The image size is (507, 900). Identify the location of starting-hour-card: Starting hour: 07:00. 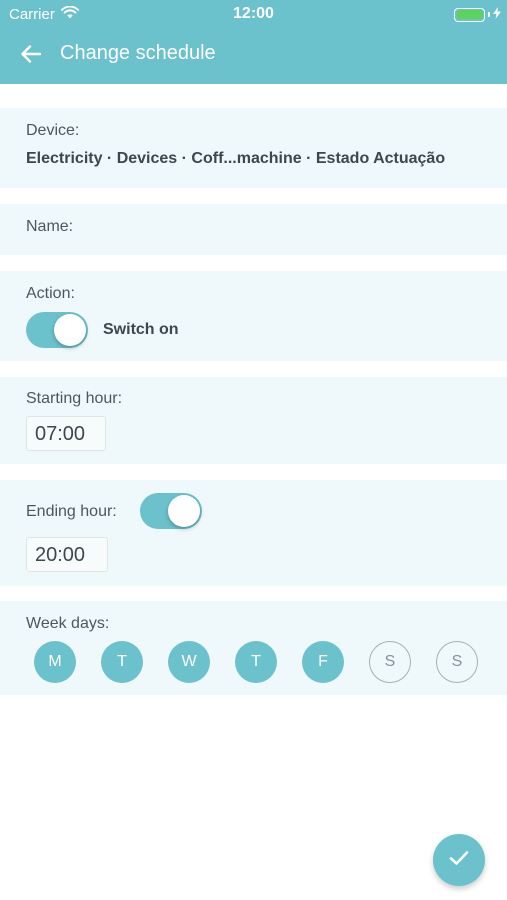
(253, 420).